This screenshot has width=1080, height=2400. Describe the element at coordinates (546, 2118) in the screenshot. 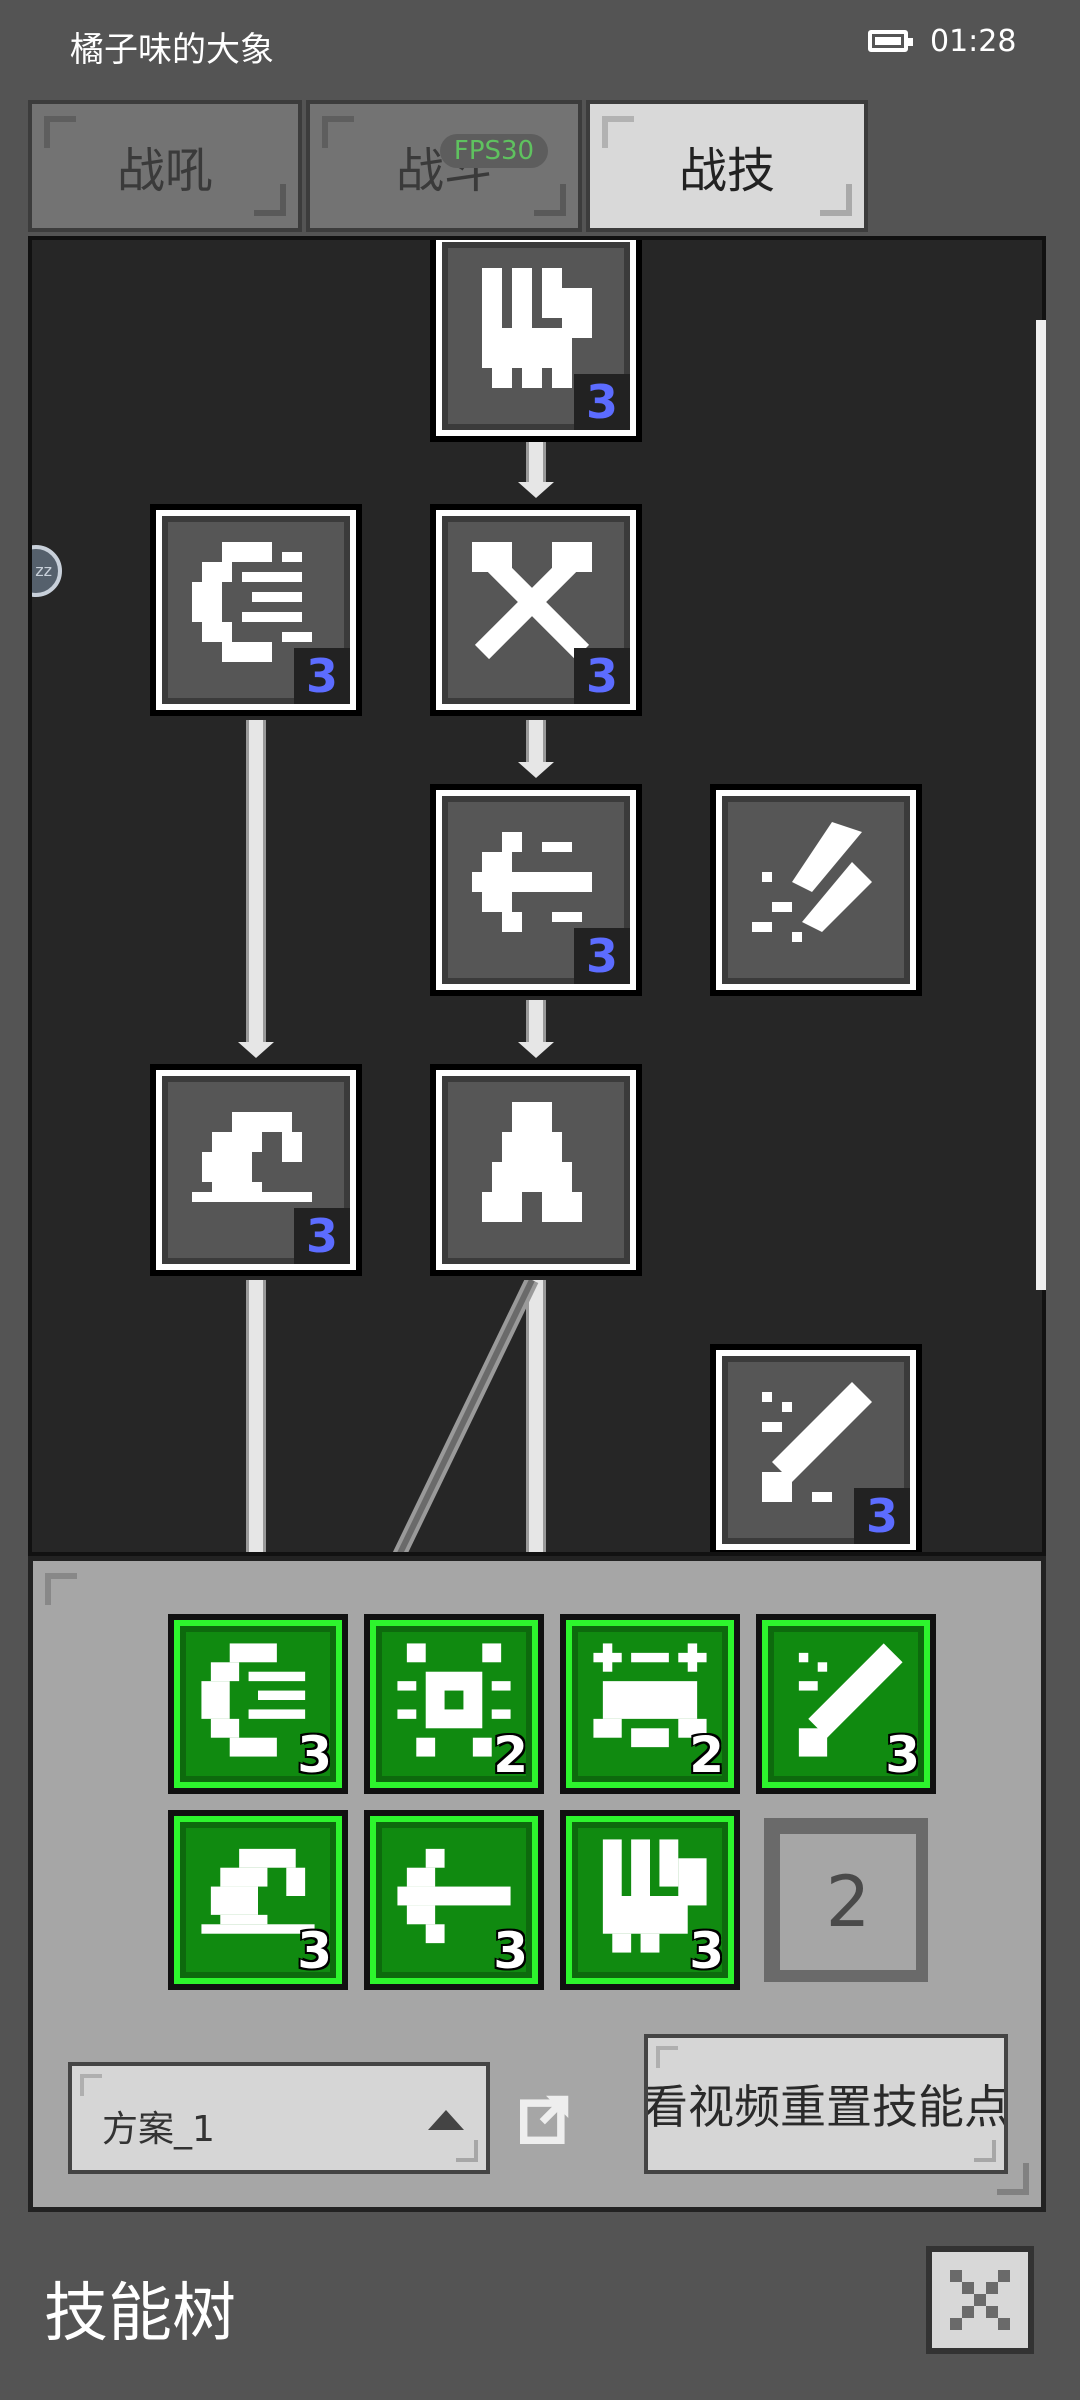

I see `share-icon` at that location.